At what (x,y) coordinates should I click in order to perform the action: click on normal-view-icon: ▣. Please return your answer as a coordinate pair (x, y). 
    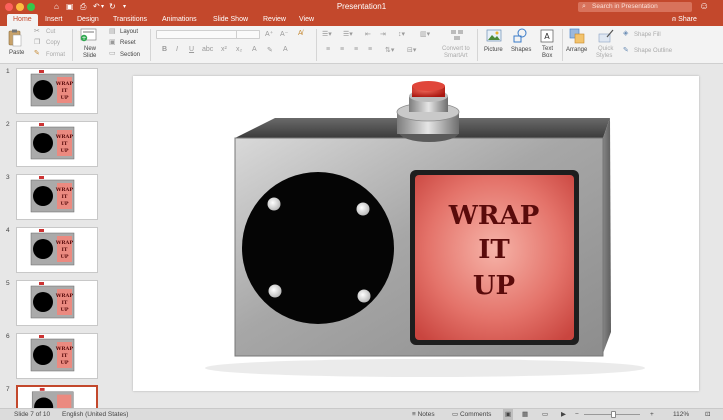
    Looking at the image, I should click on (508, 414).